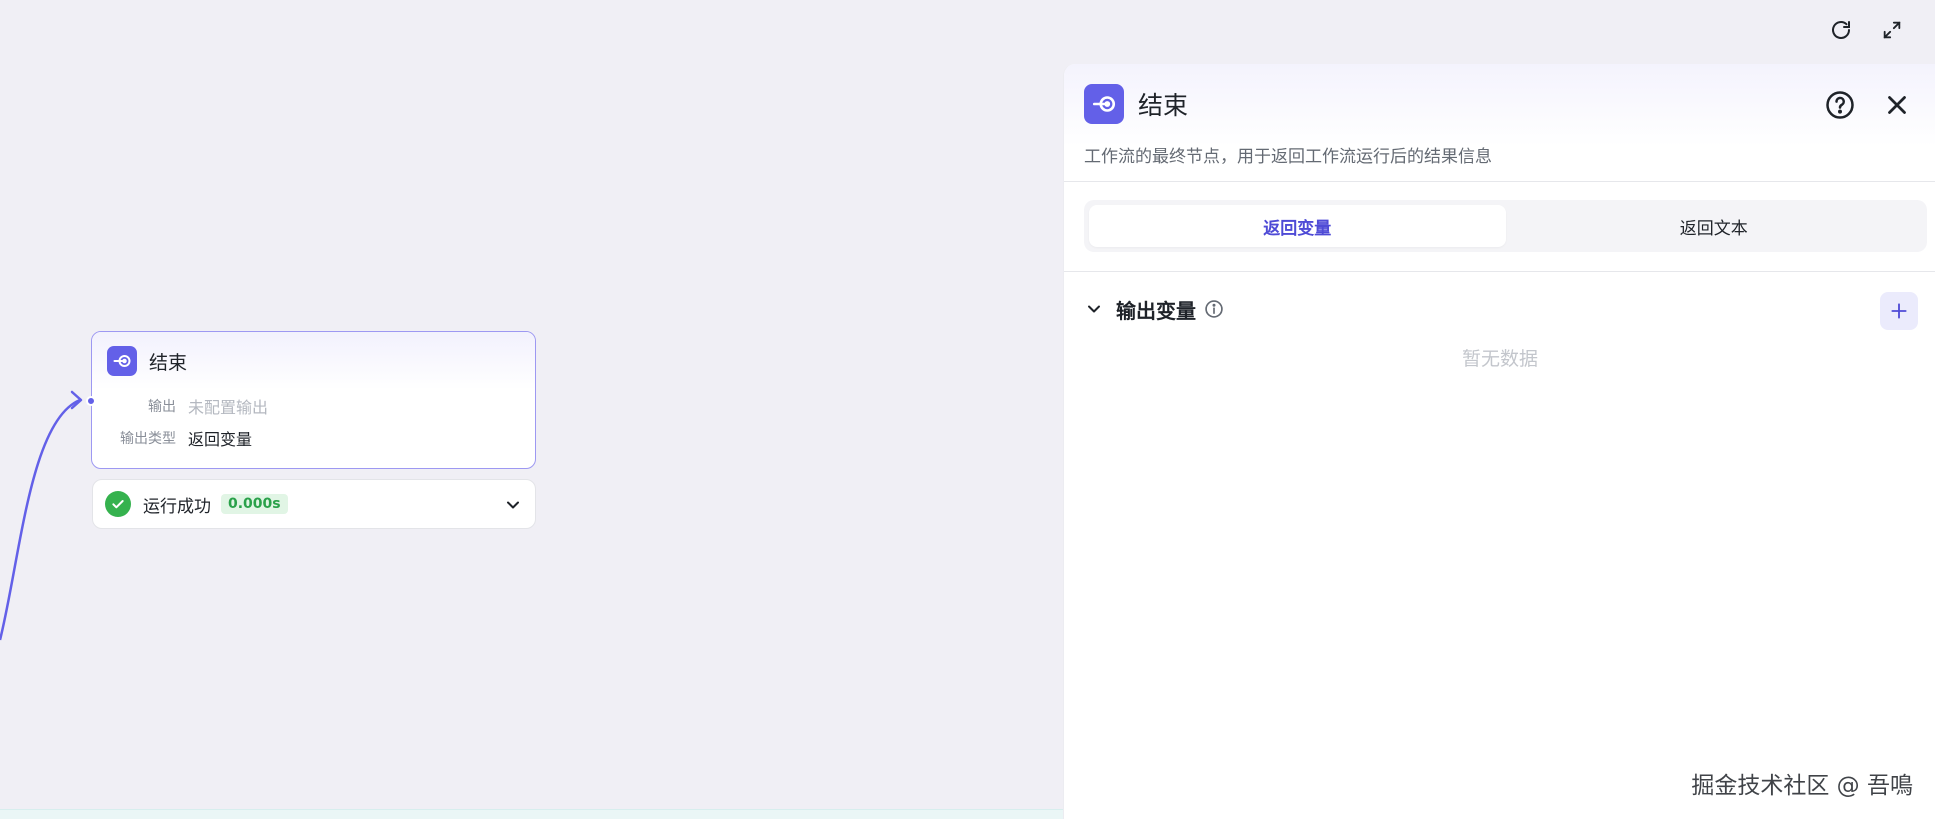 The image size is (1935, 819). What do you see at coordinates (228, 407) in the screenshot?
I see `node-field-value: 未配置输出` at bounding box center [228, 407].